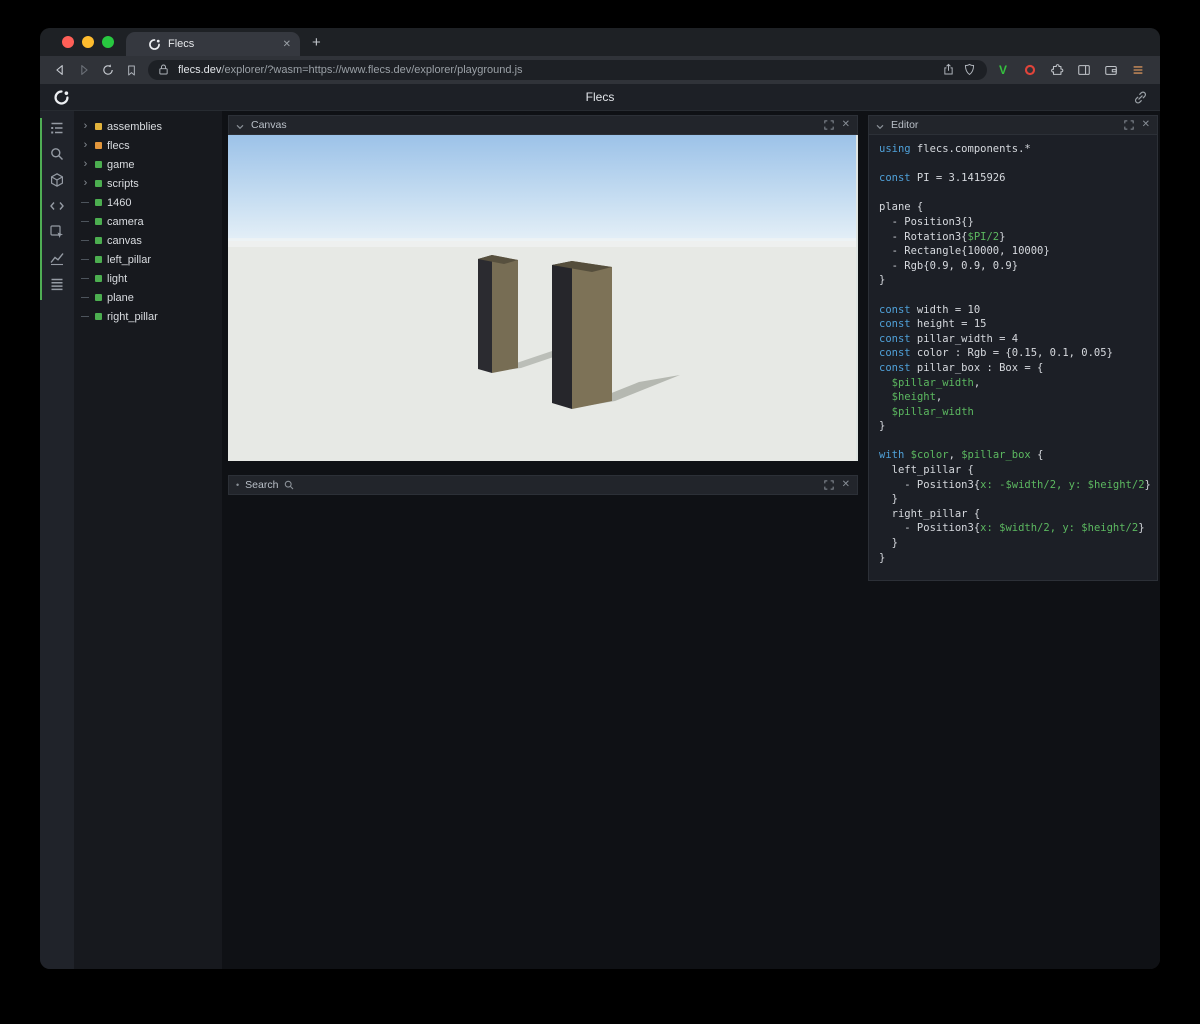 The height and width of the screenshot is (1024, 1200). What do you see at coordinates (316, 42) in the screenshot?
I see `new-tab-button: +` at bounding box center [316, 42].